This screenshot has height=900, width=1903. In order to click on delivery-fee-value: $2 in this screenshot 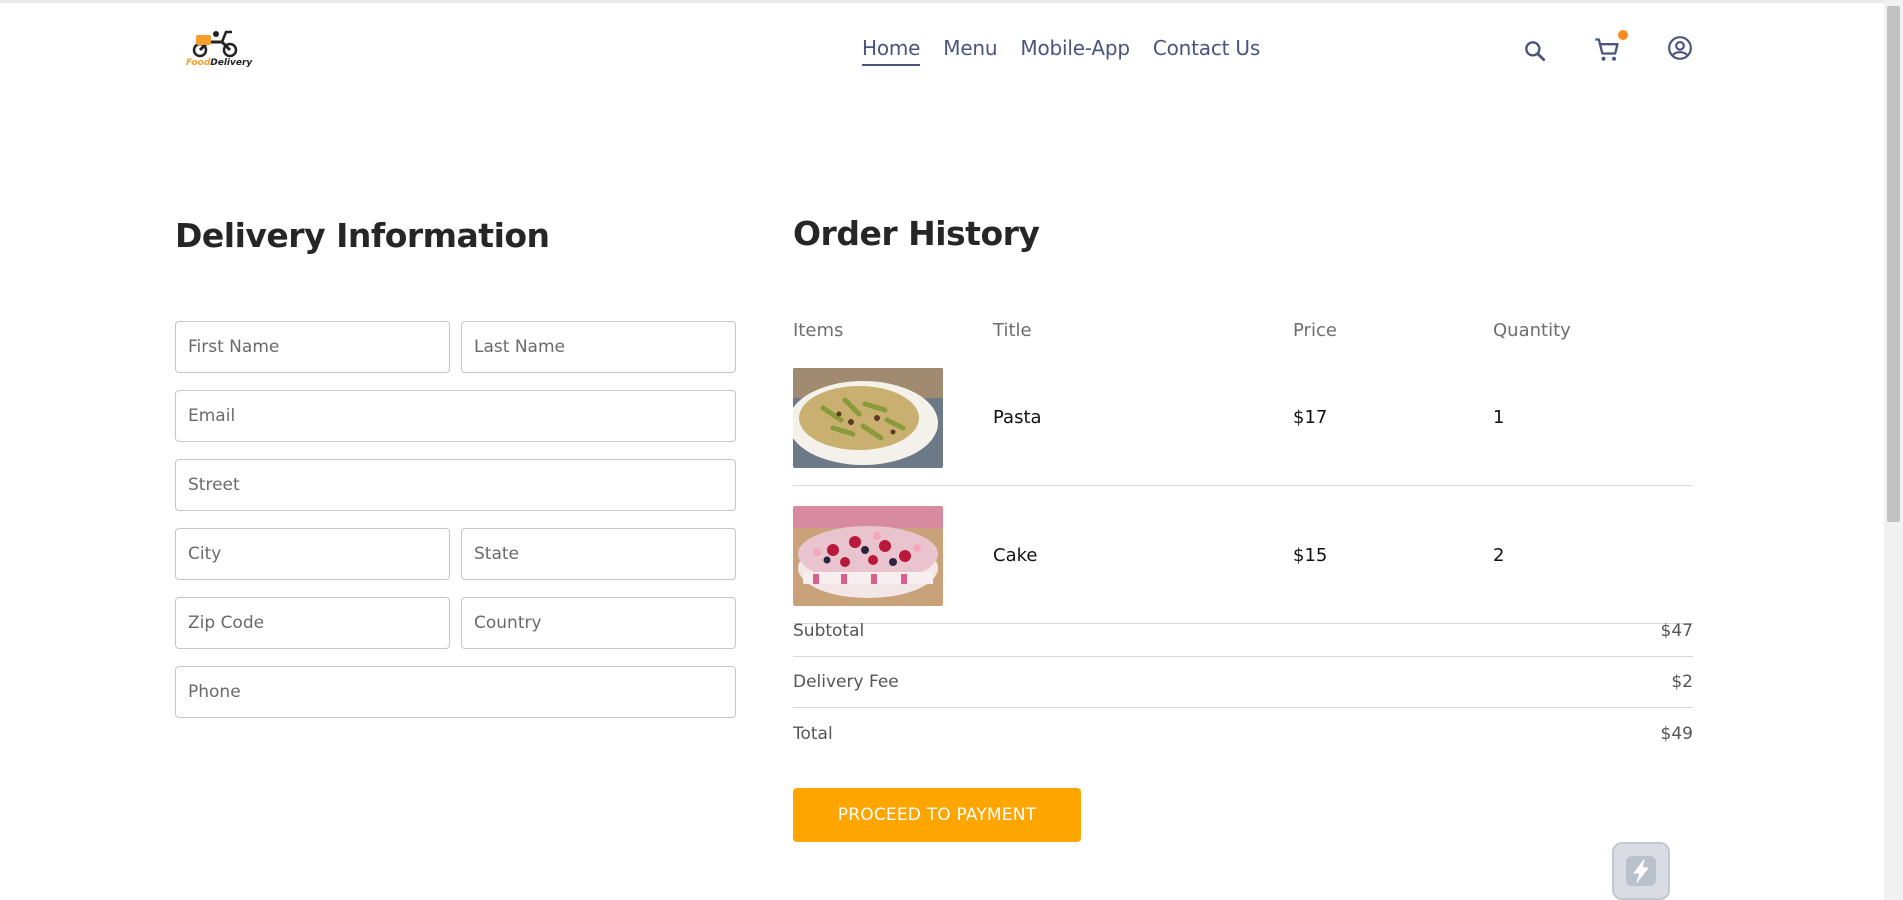, I will do `click(1682, 682)`.